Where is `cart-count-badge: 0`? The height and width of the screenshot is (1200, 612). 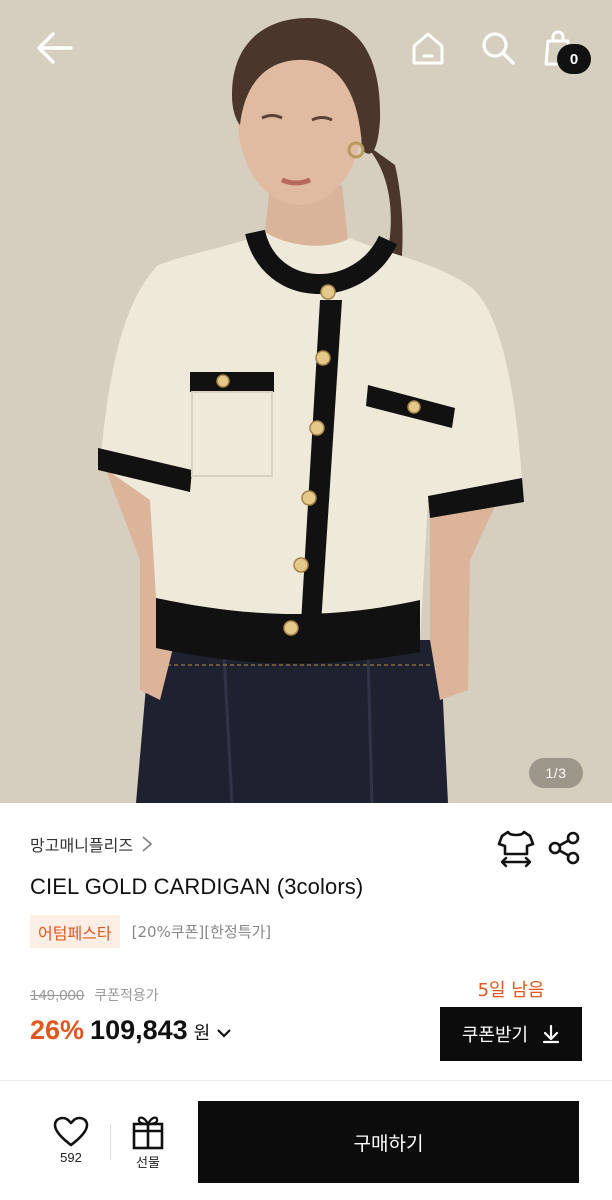
cart-count-badge: 0 is located at coordinates (574, 59).